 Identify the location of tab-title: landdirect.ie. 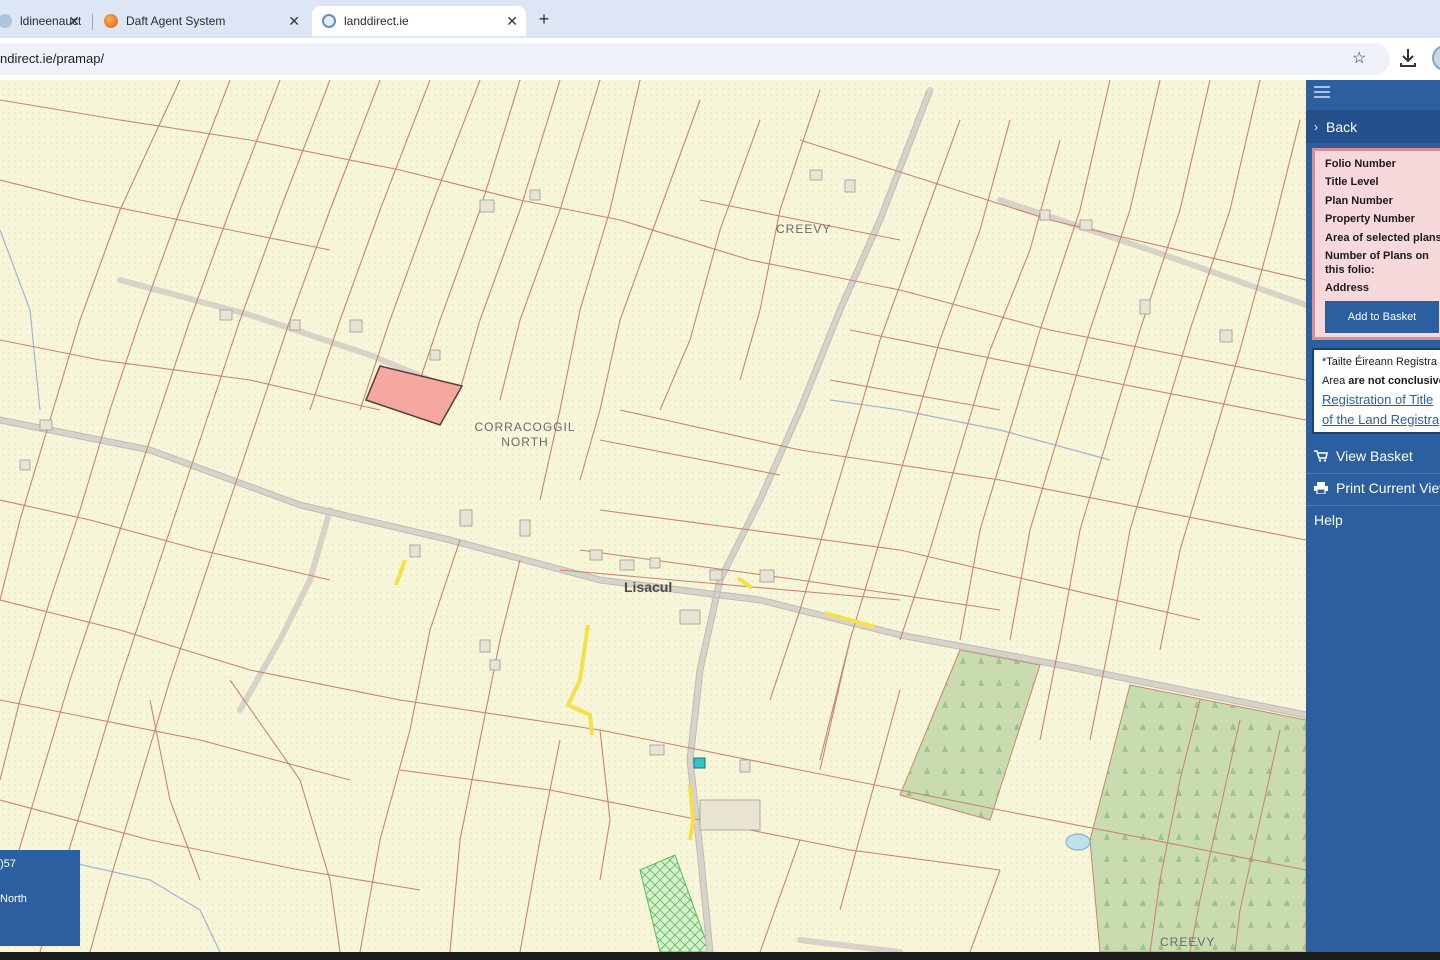
(376, 21).